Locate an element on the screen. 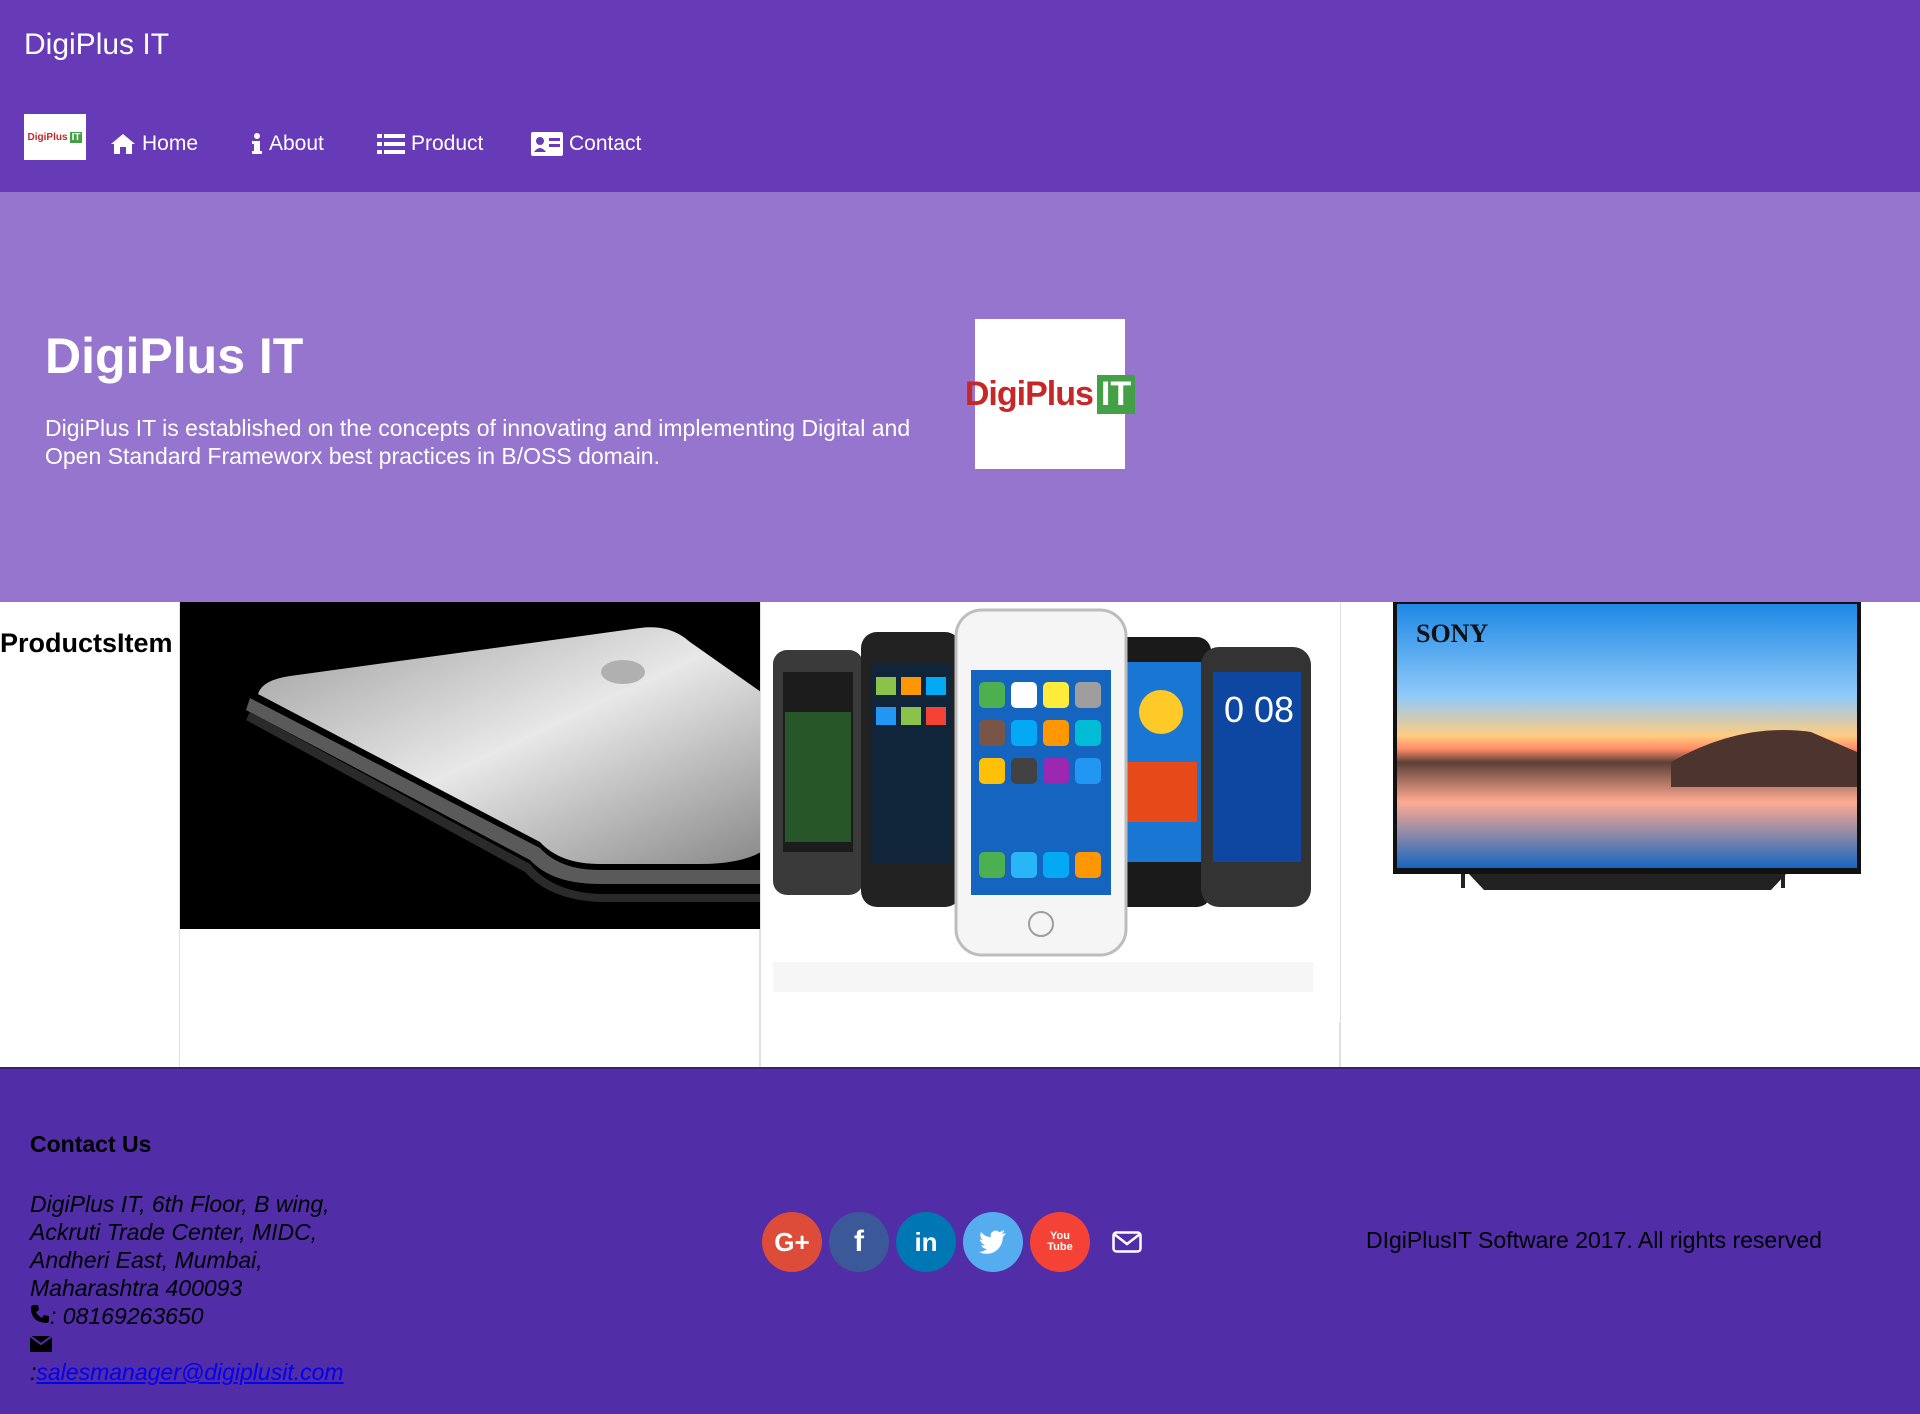 The image size is (1920, 1414). google-plus-icon: G+ is located at coordinates (792, 1241).